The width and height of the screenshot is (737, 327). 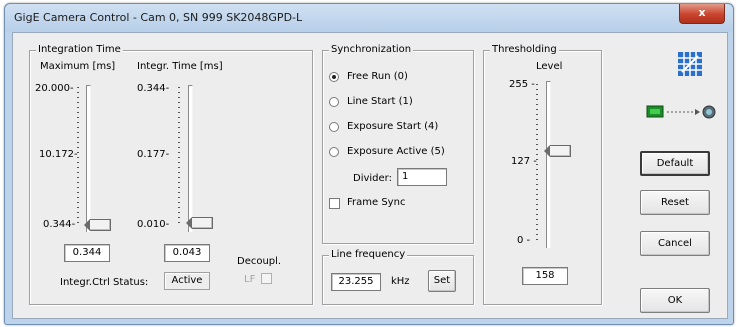 I want to click on integration-time-title: Integration Time, so click(x=79, y=49).